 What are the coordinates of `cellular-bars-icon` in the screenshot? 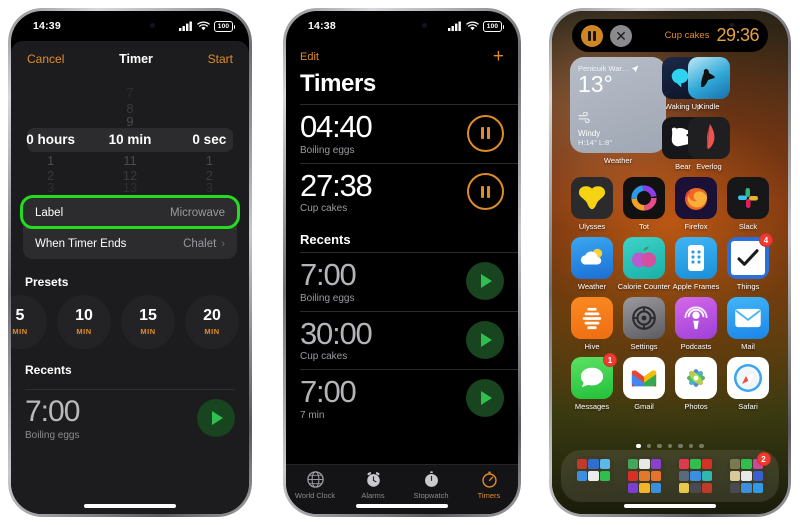 It's located at (185, 26).